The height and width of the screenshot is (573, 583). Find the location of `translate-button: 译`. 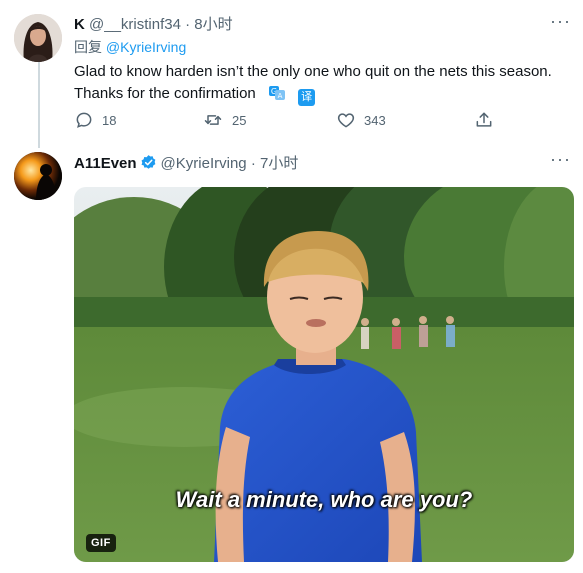

translate-button: 译 is located at coordinates (307, 97).